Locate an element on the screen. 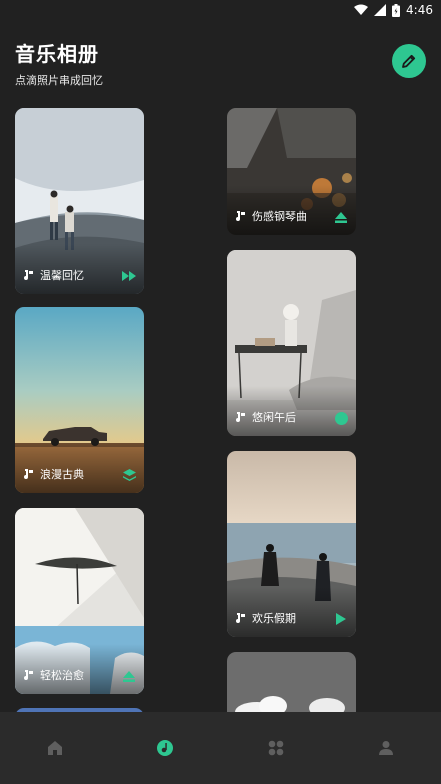 The image size is (441, 784). fast-forward-icon is located at coordinates (129, 276).